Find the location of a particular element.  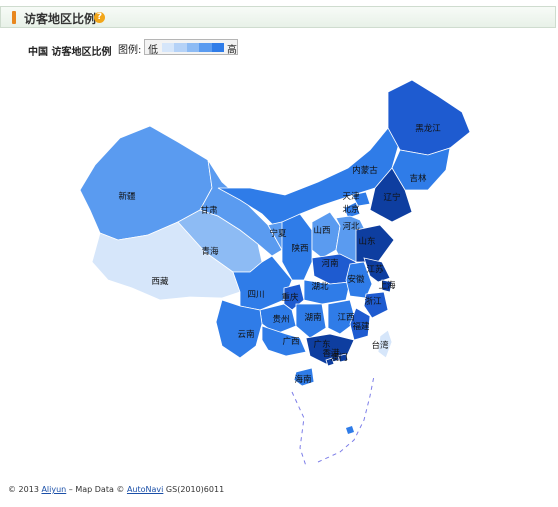

province-label: 河北 is located at coordinates (351, 226).